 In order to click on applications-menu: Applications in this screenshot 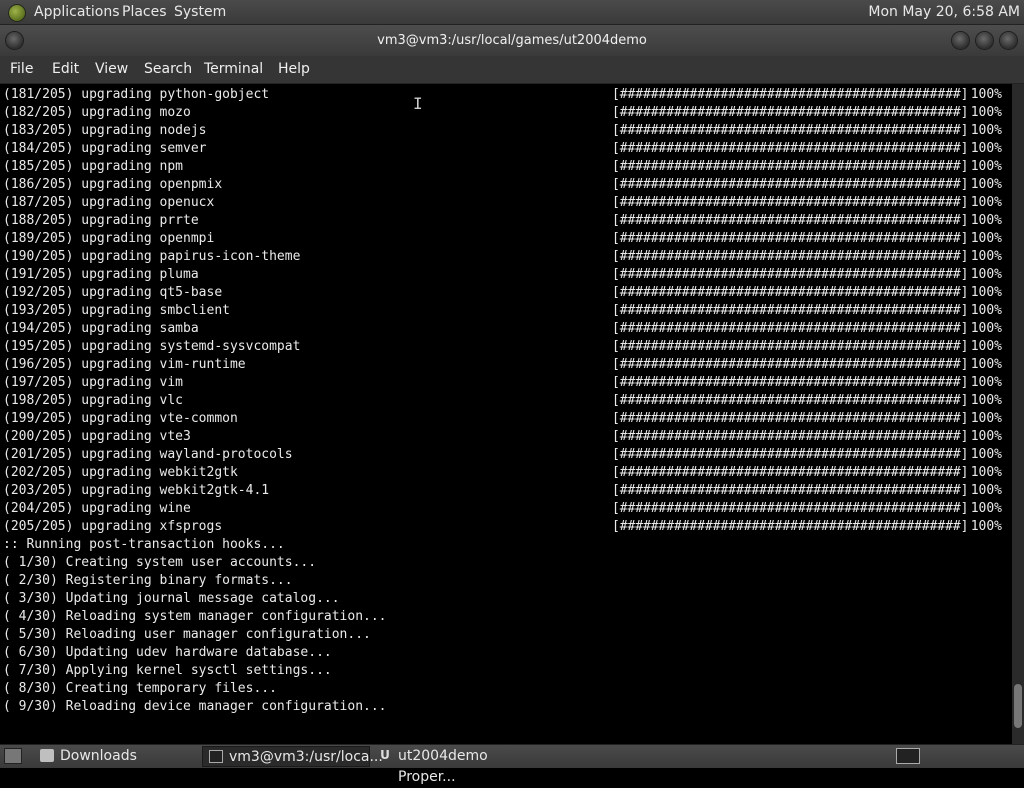, I will do `click(77, 12)`.